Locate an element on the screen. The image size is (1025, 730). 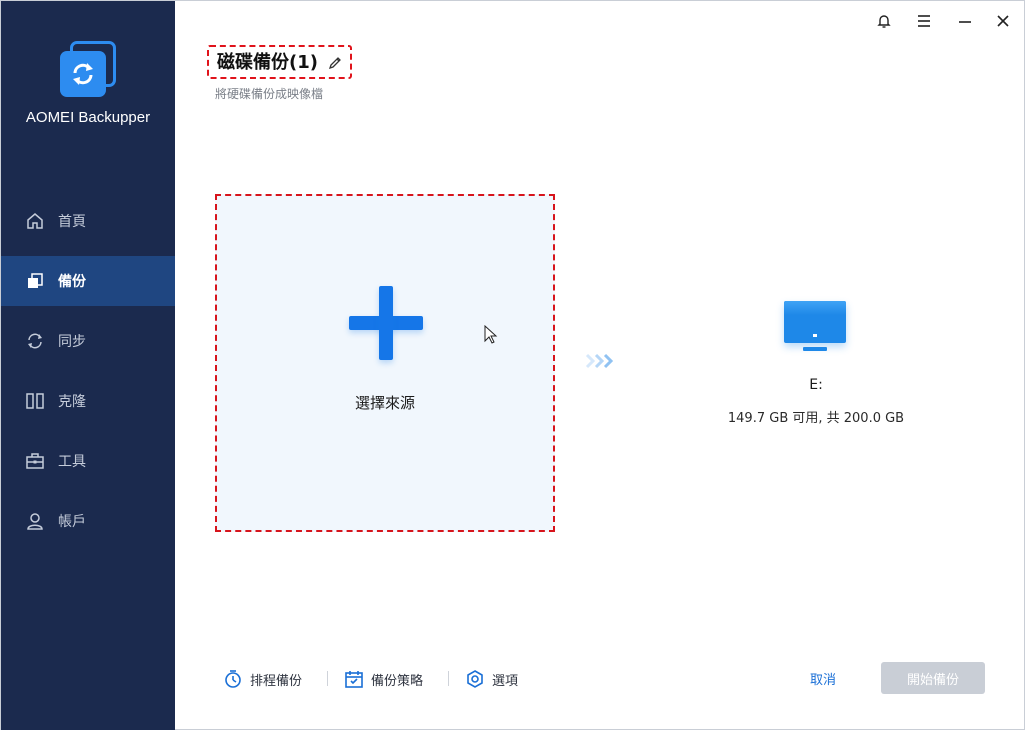
user-icon is located at coordinates (35, 521).